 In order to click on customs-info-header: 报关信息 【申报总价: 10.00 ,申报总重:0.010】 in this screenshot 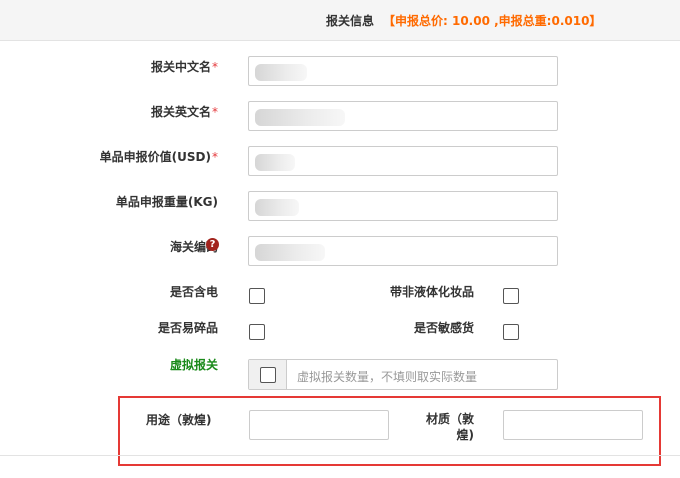, I will do `click(340, 20)`.